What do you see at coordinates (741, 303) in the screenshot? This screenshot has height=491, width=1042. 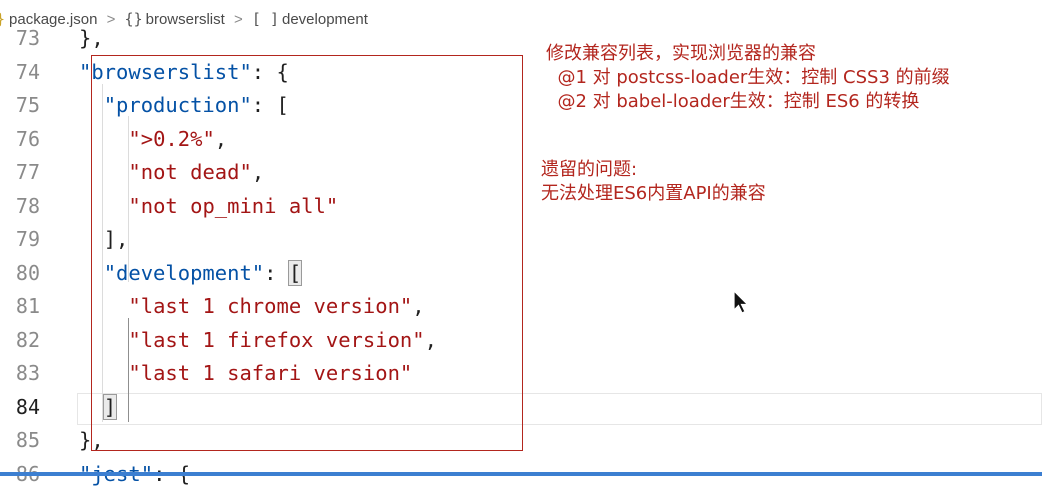 I see `mouse-pointer-icon` at bounding box center [741, 303].